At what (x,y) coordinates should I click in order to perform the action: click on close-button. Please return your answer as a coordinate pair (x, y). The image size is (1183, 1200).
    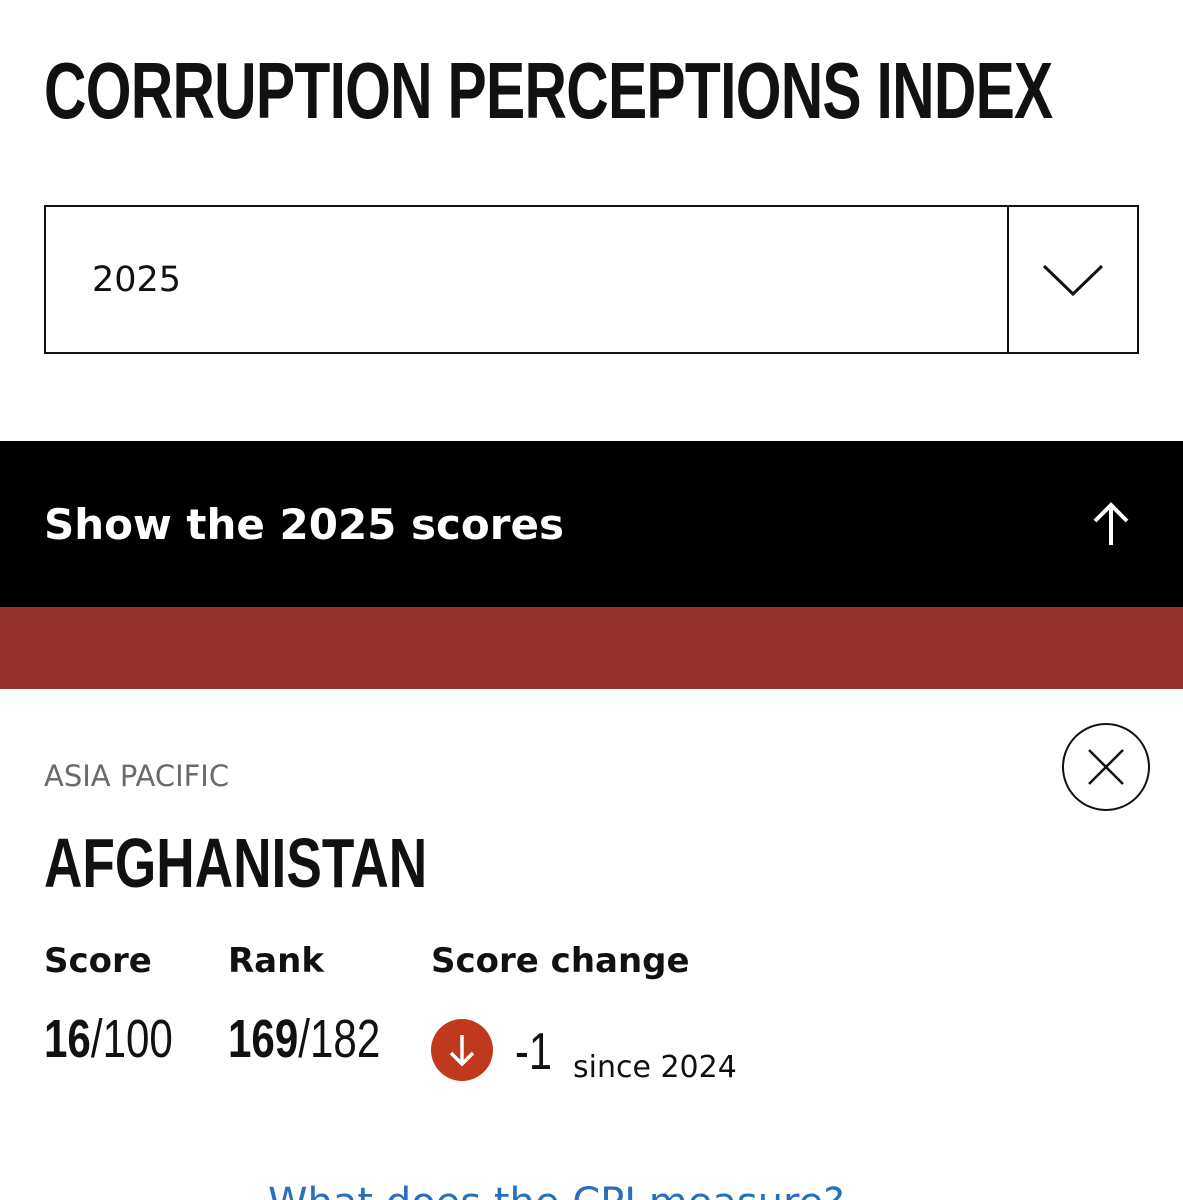
    Looking at the image, I should click on (1106, 767).